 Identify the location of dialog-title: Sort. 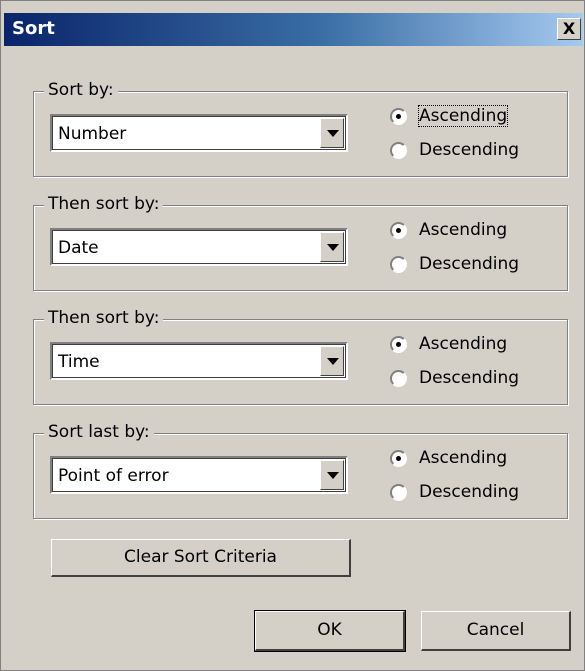
(33, 28).